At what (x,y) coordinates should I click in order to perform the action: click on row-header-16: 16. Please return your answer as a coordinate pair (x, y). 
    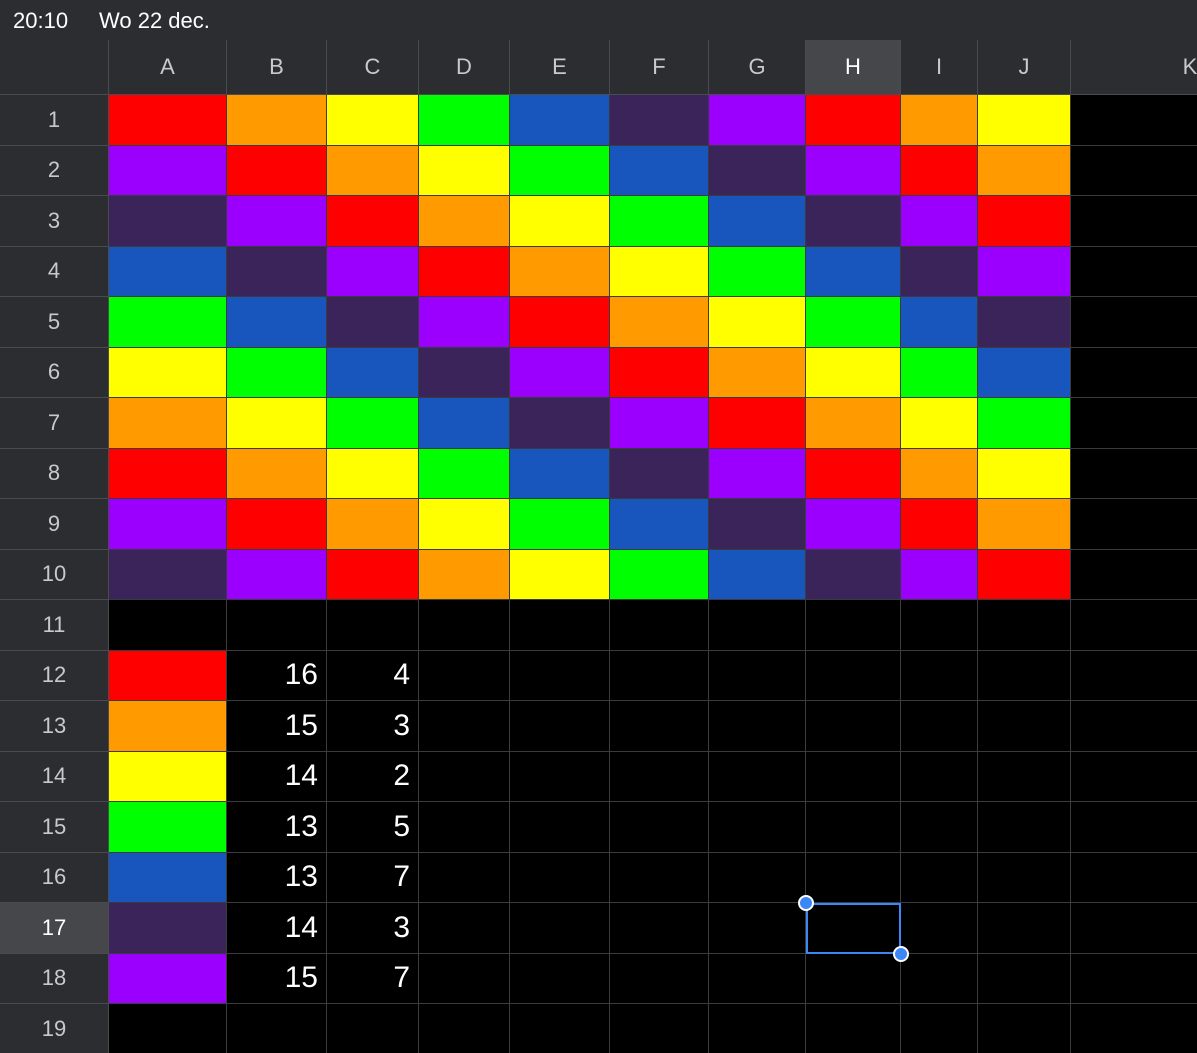
    Looking at the image, I should click on (54, 877).